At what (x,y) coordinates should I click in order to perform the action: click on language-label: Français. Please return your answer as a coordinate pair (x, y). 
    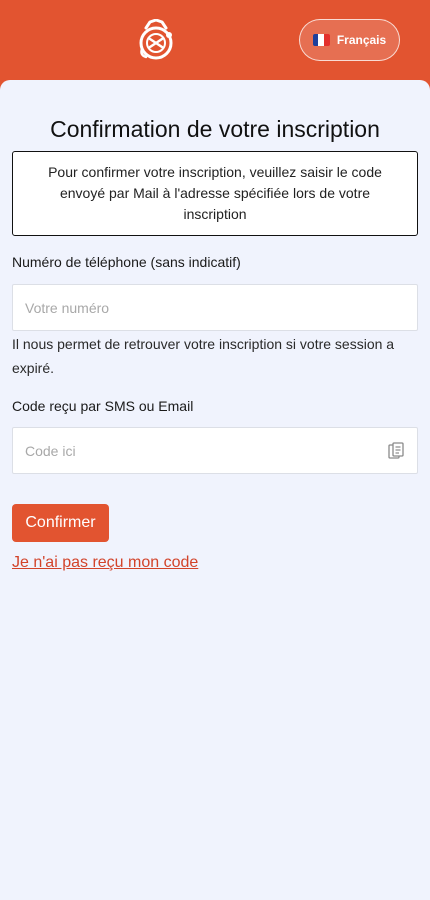
    Looking at the image, I should click on (361, 40).